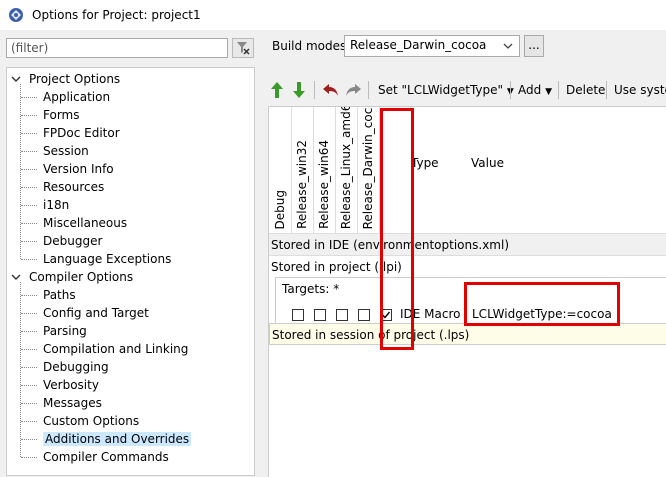 This screenshot has height=477, width=666. What do you see at coordinates (107, 259) in the screenshot?
I see `tree-item-label: Language Exceptions` at bounding box center [107, 259].